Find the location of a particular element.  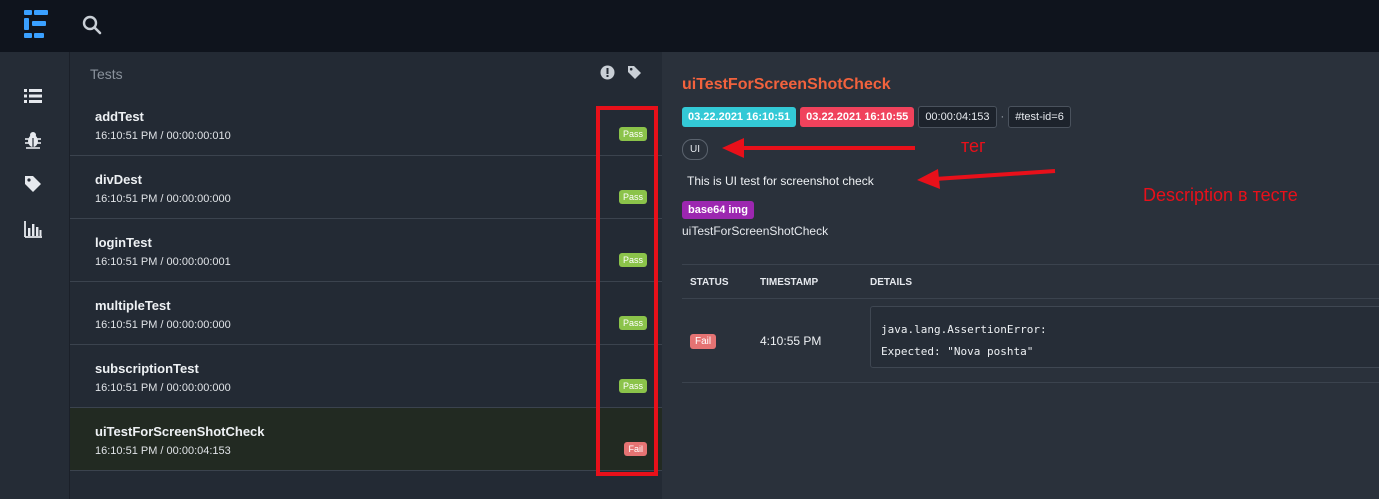

test-name: loginTest is located at coordinates (123, 242).